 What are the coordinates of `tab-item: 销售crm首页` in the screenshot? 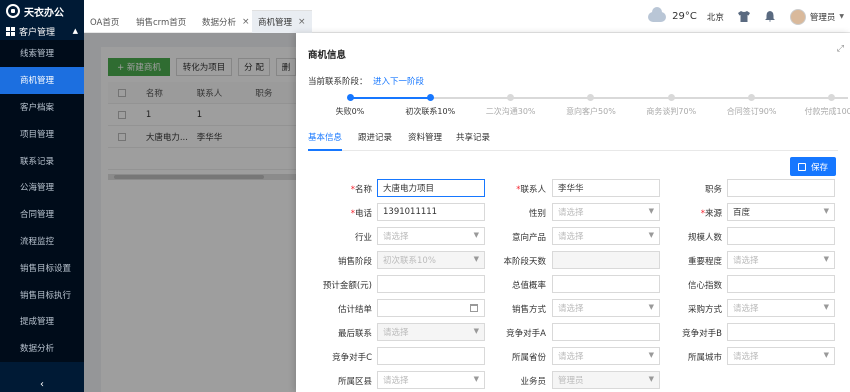 It's located at (161, 21).